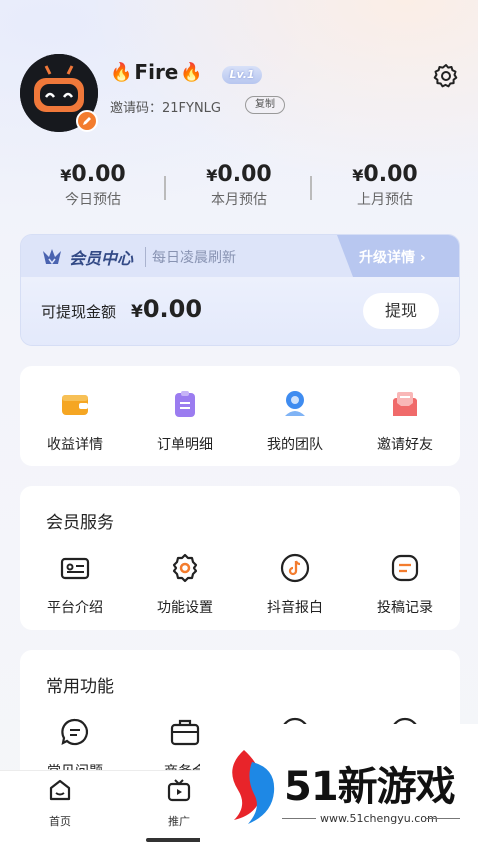  I want to click on earnings-stats: ¥0.00 今日预估 ¥0.00 本月预估 ¥0.00 上月预估, so click(239, 190).